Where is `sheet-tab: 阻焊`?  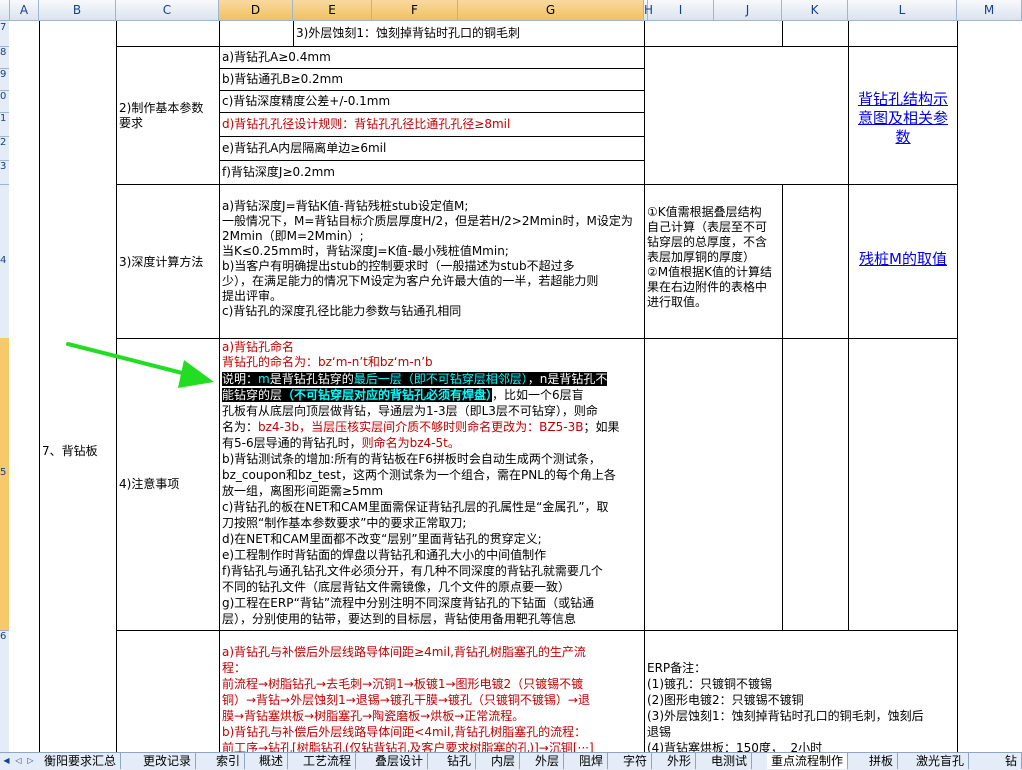 sheet-tab: 阻焊 is located at coordinates (592, 761).